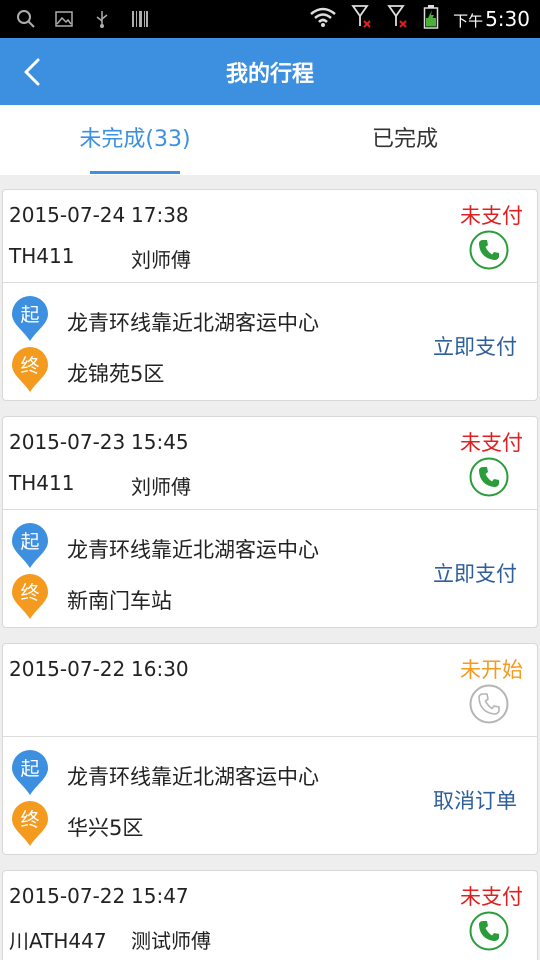  What do you see at coordinates (431, 19) in the screenshot?
I see `battery-icon` at bounding box center [431, 19].